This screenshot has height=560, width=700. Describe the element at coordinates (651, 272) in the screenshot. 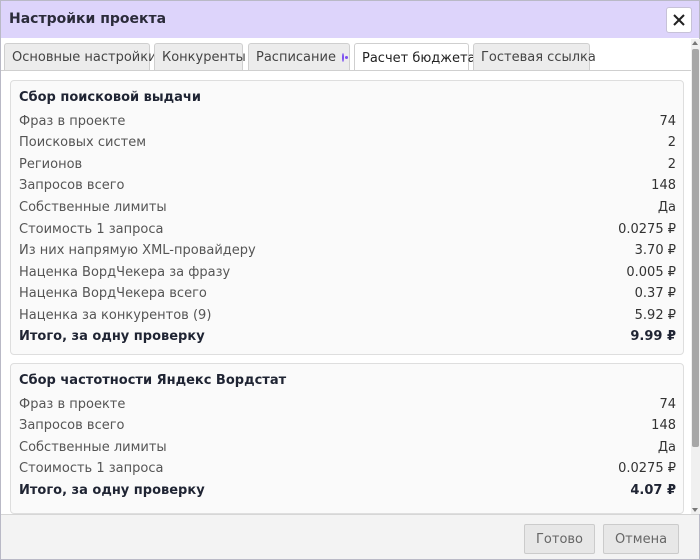

I see `row-value: 0.005 ₽` at that location.